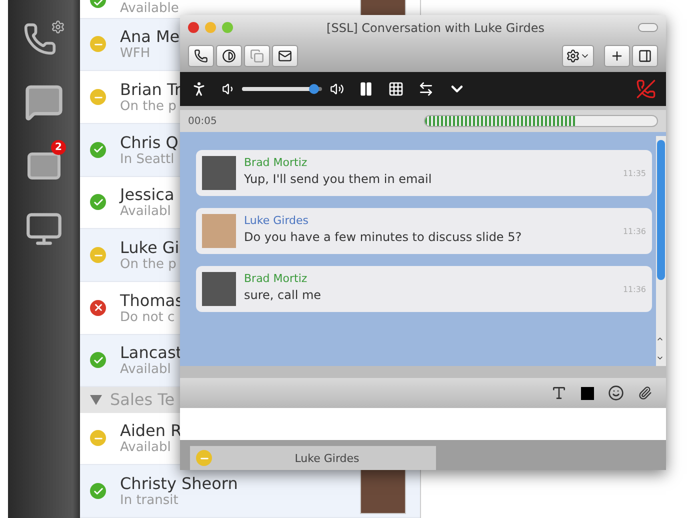 The height and width of the screenshot is (518, 690). I want to click on message-text: sure, call me, so click(283, 295).